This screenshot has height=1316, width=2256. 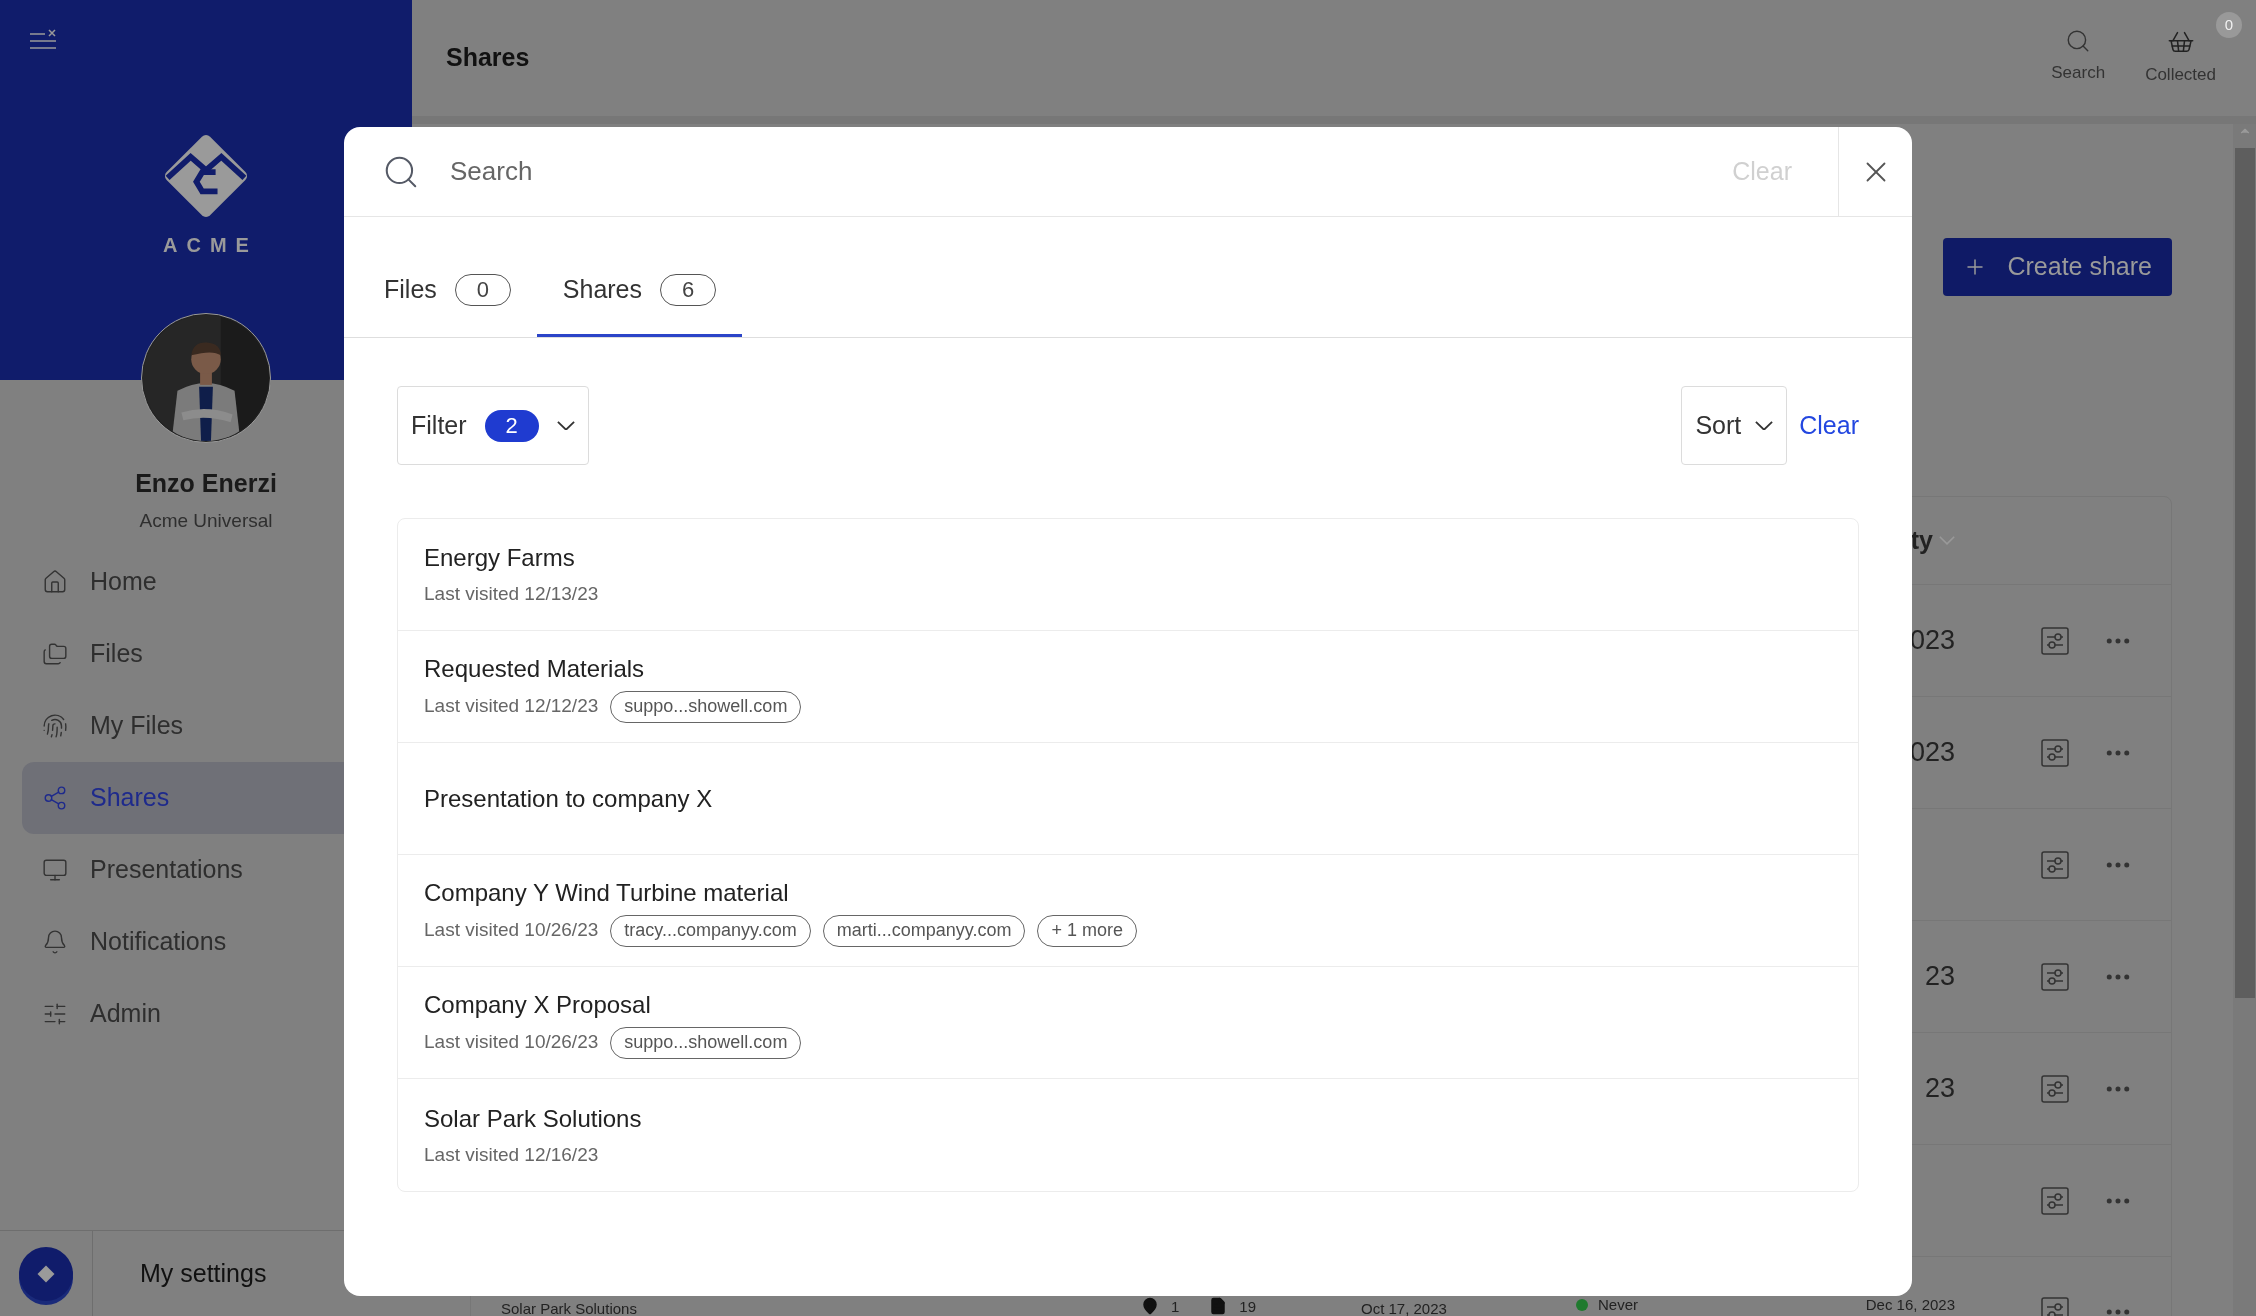 I want to click on collected-button: Collected, so click(x=2180, y=58).